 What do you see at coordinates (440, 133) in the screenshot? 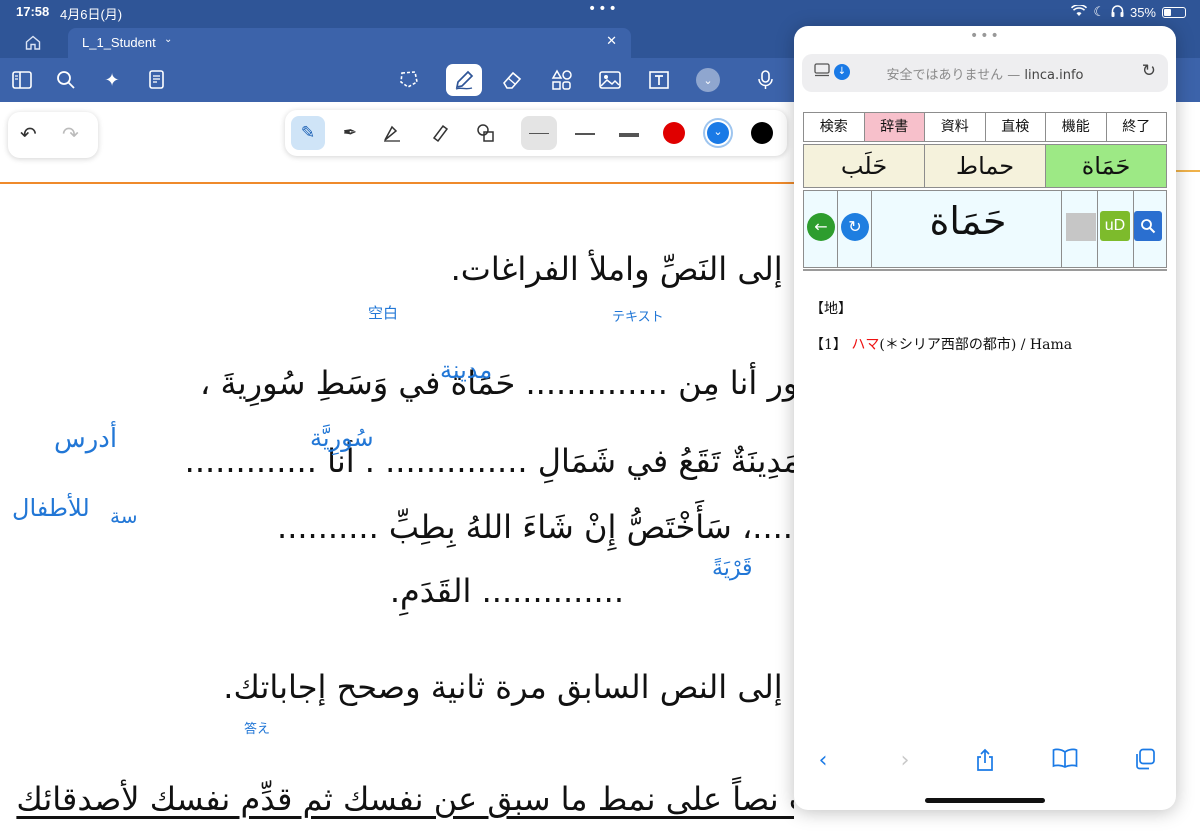
I see `highlighter-tool-icon` at bounding box center [440, 133].